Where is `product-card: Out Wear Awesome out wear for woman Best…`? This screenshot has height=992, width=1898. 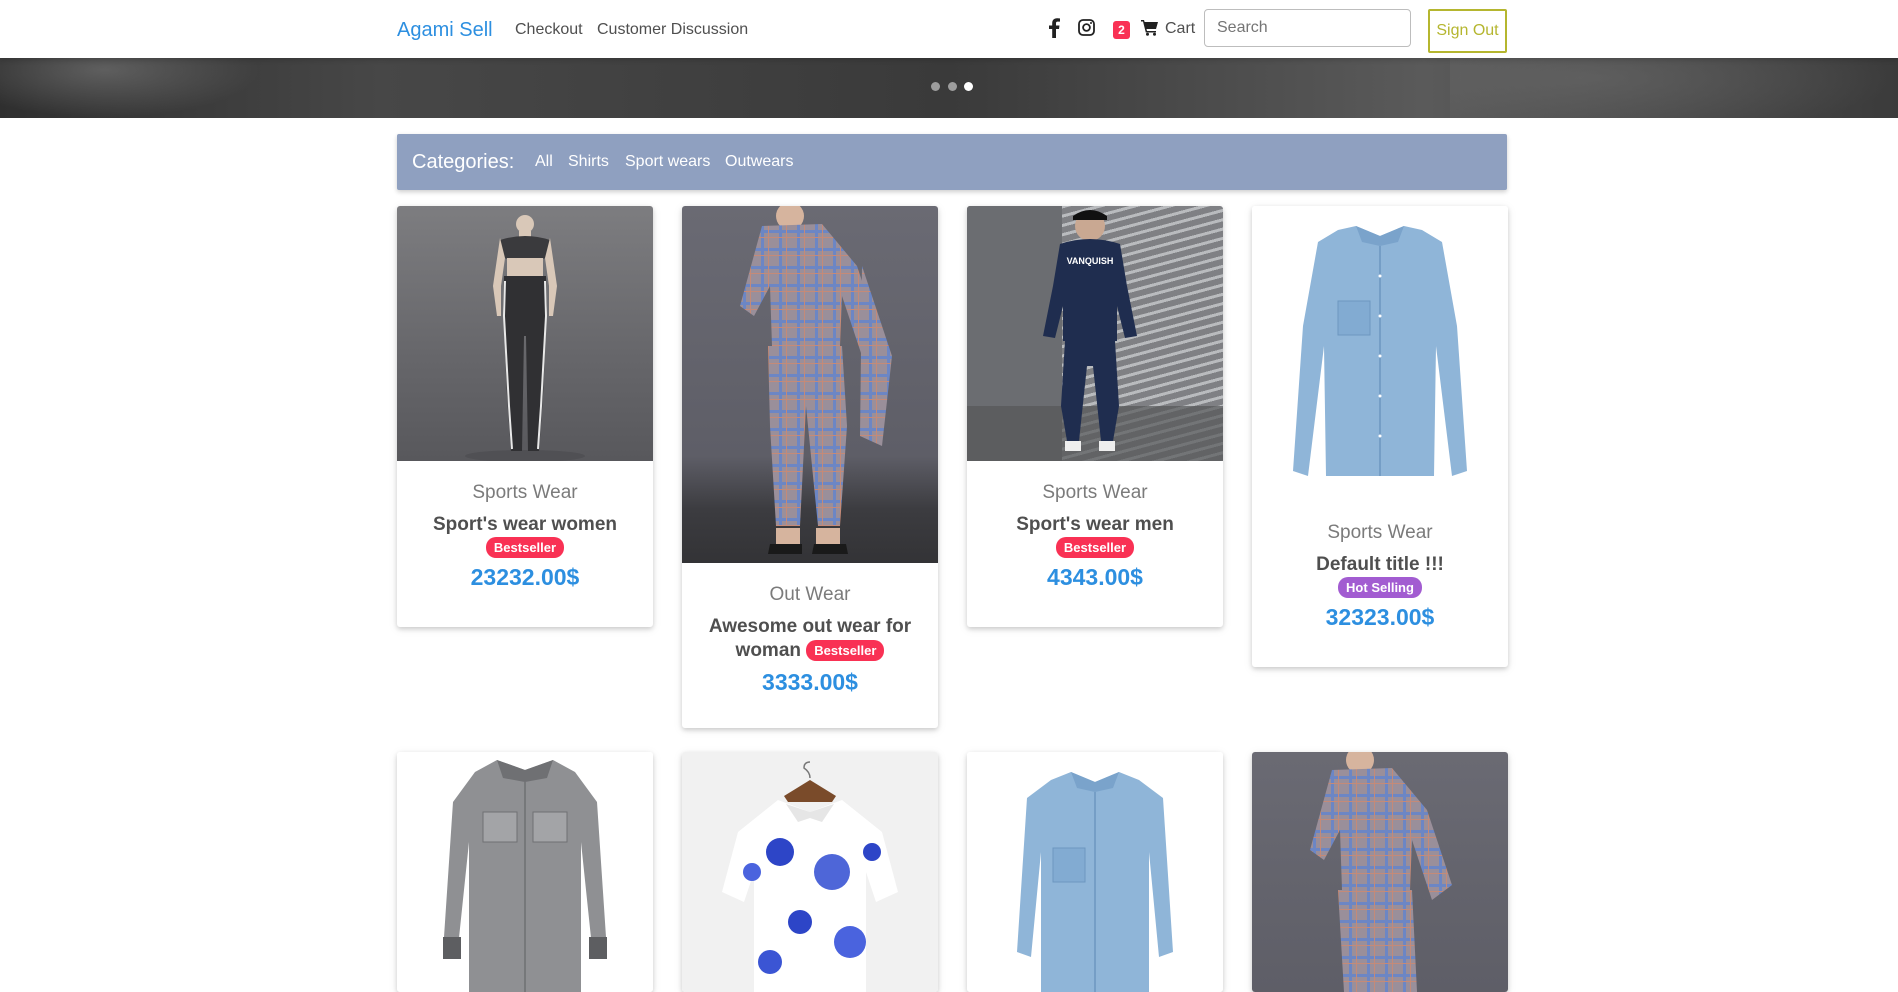 product-card: Out Wear Awesome out wear for woman Best… is located at coordinates (810, 467).